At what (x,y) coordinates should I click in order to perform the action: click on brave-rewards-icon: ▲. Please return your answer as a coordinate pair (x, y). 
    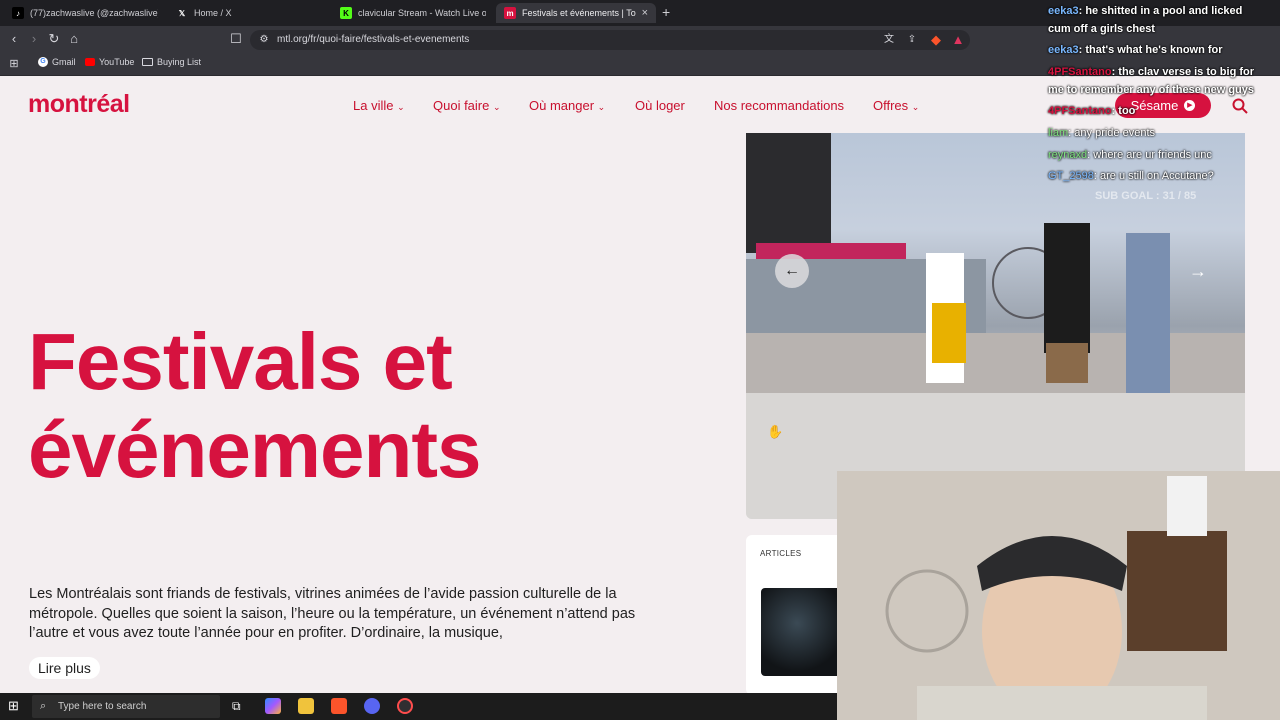
    Looking at the image, I should click on (958, 40).